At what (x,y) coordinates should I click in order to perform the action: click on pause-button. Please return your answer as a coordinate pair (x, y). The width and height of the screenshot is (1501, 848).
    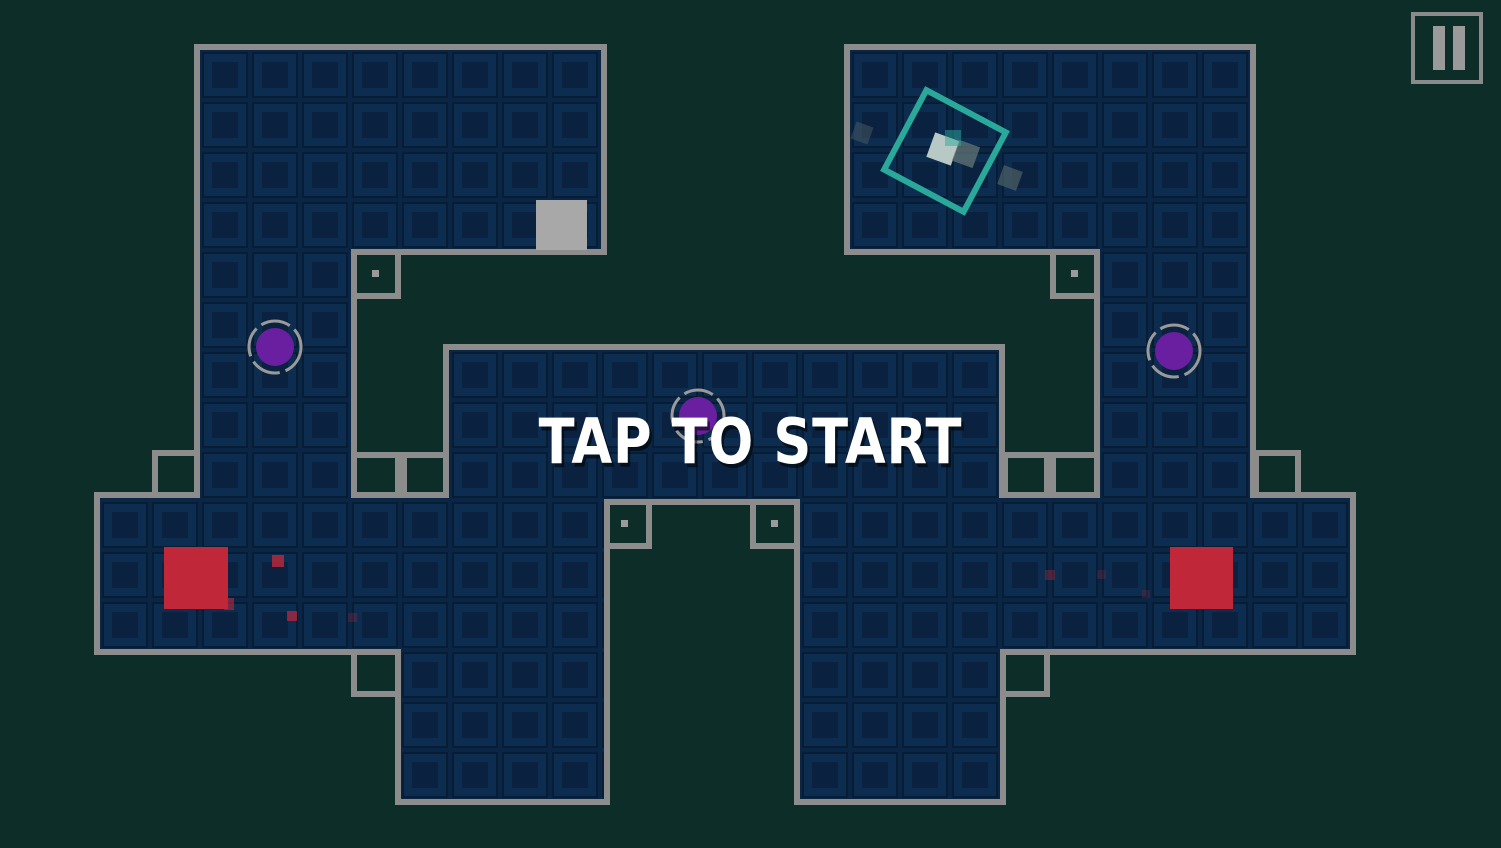
    Looking at the image, I should click on (1447, 48).